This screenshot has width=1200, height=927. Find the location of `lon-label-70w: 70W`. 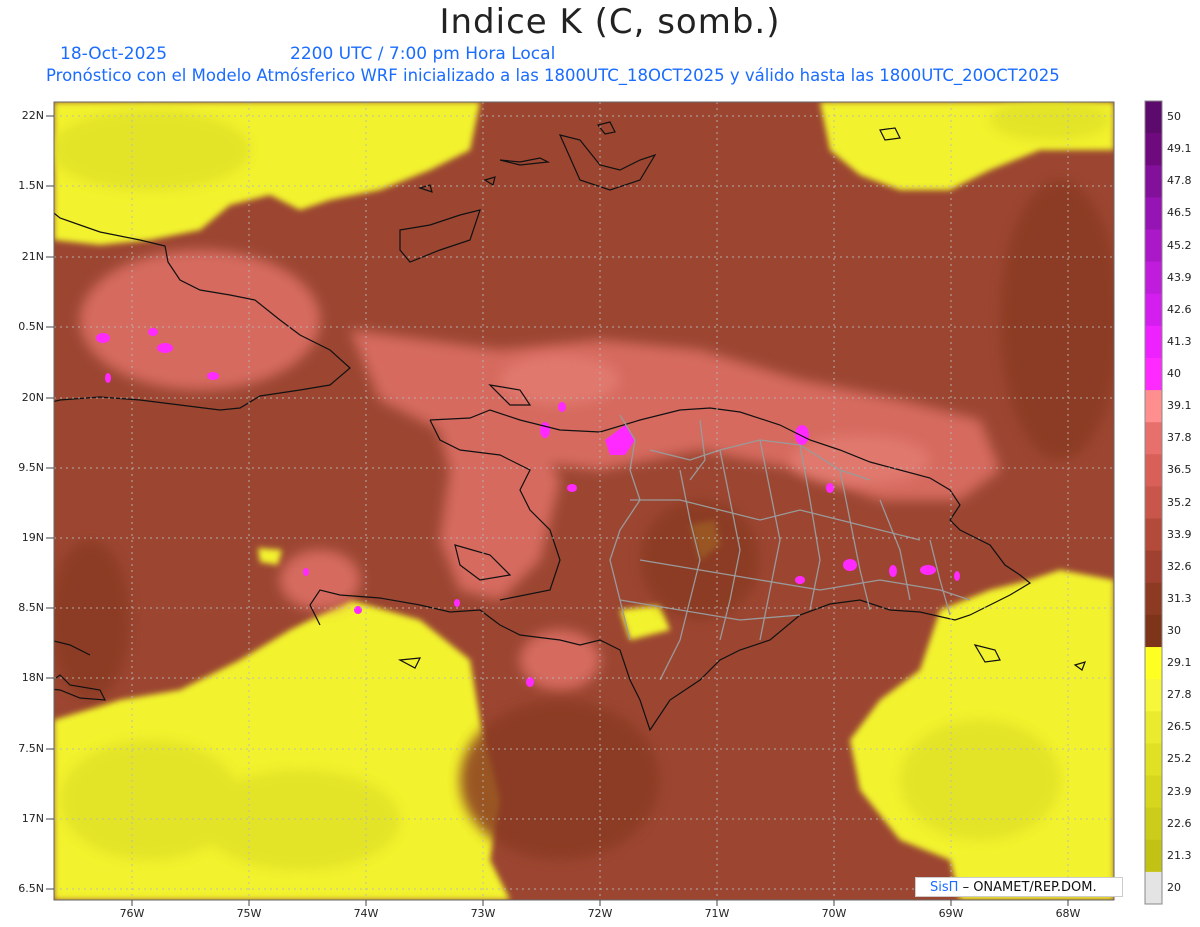

lon-label-70w: 70W is located at coordinates (834, 913).